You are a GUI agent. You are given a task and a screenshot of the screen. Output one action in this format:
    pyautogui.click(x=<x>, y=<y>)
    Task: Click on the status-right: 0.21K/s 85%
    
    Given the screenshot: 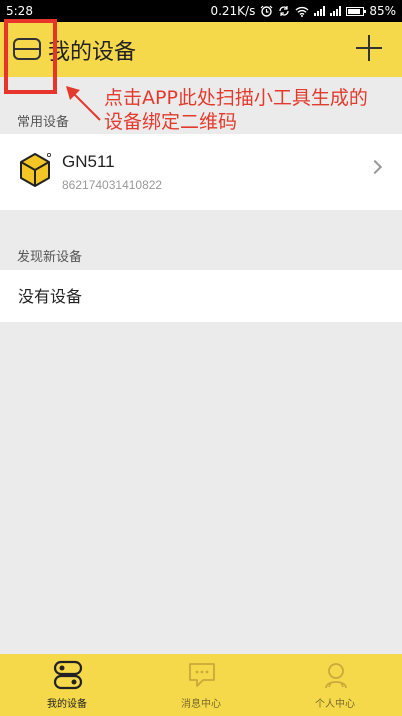 What is the action you would take?
    pyautogui.click(x=303, y=11)
    